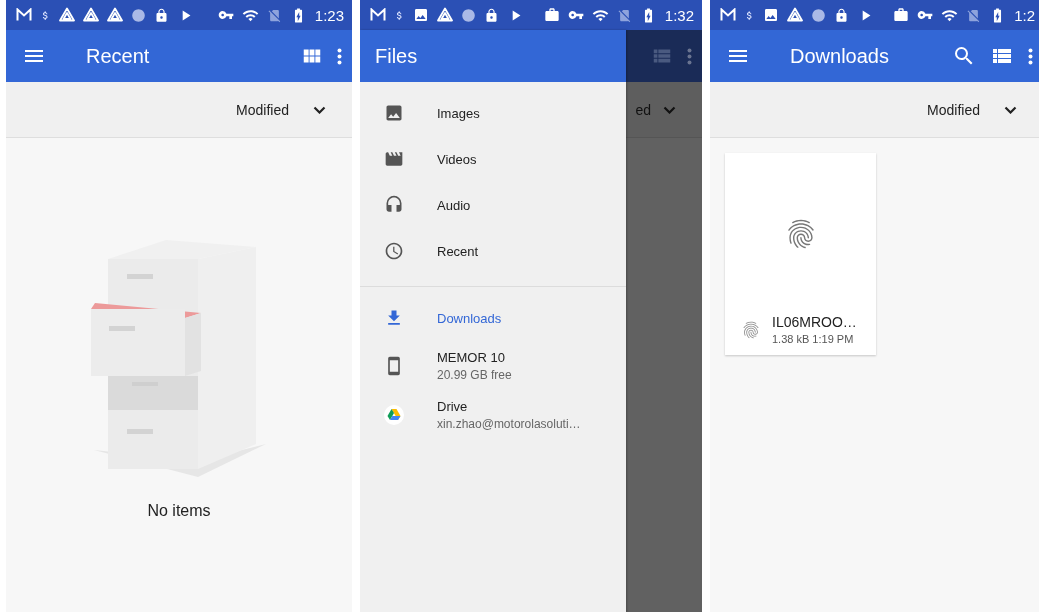 This screenshot has width=1039, height=612. Describe the element at coordinates (751, 329) in the screenshot. I see `fingerprint-icon` at that location.